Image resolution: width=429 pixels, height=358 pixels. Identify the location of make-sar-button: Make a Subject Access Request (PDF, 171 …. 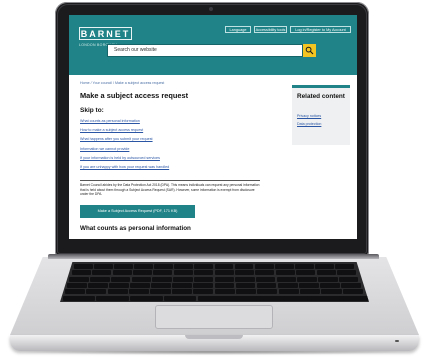
(137, 211).